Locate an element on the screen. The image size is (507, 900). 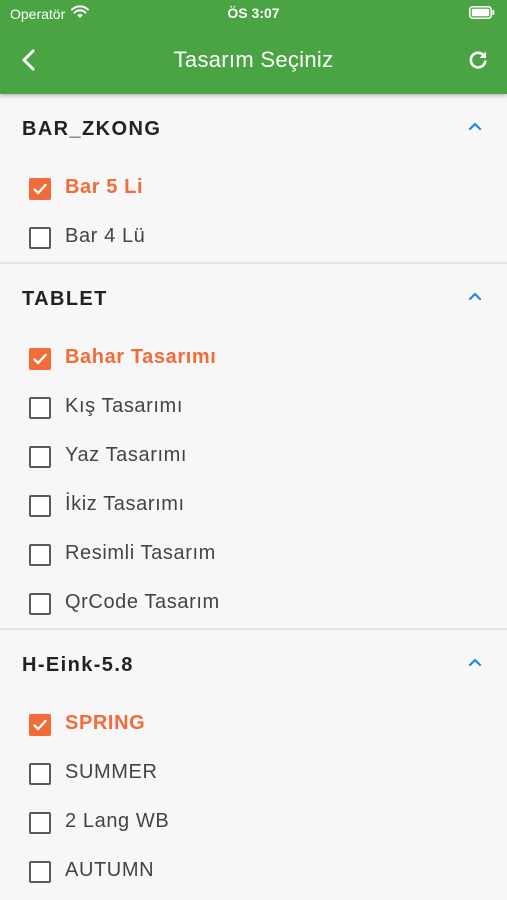
section-header: TABLET is located at coordinates (253, 299).